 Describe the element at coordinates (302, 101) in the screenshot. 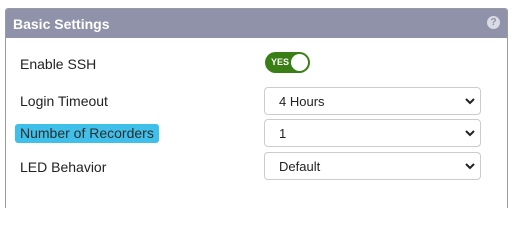

I see `login-timeout-value: 4 Hours` at that location.